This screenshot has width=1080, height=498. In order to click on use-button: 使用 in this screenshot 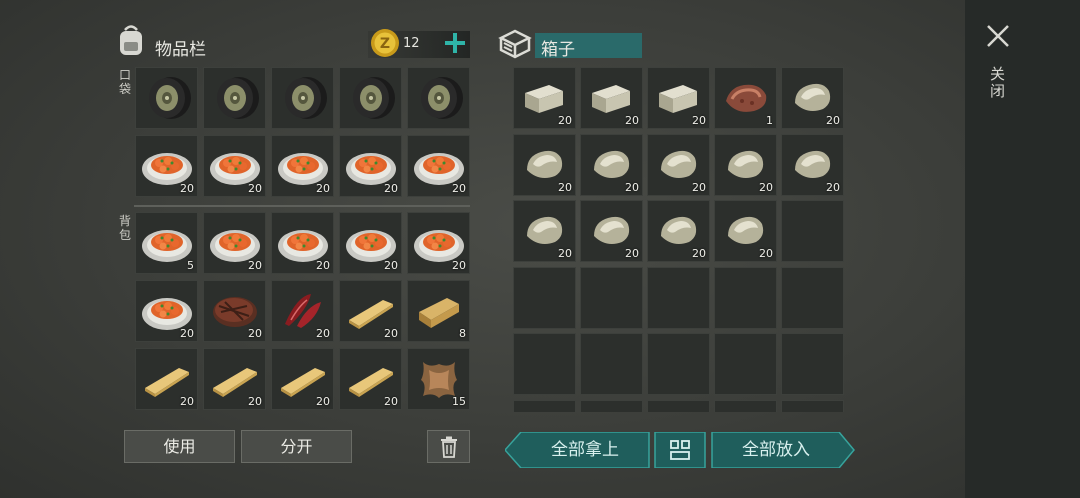, I will do `click(179, 446)`.